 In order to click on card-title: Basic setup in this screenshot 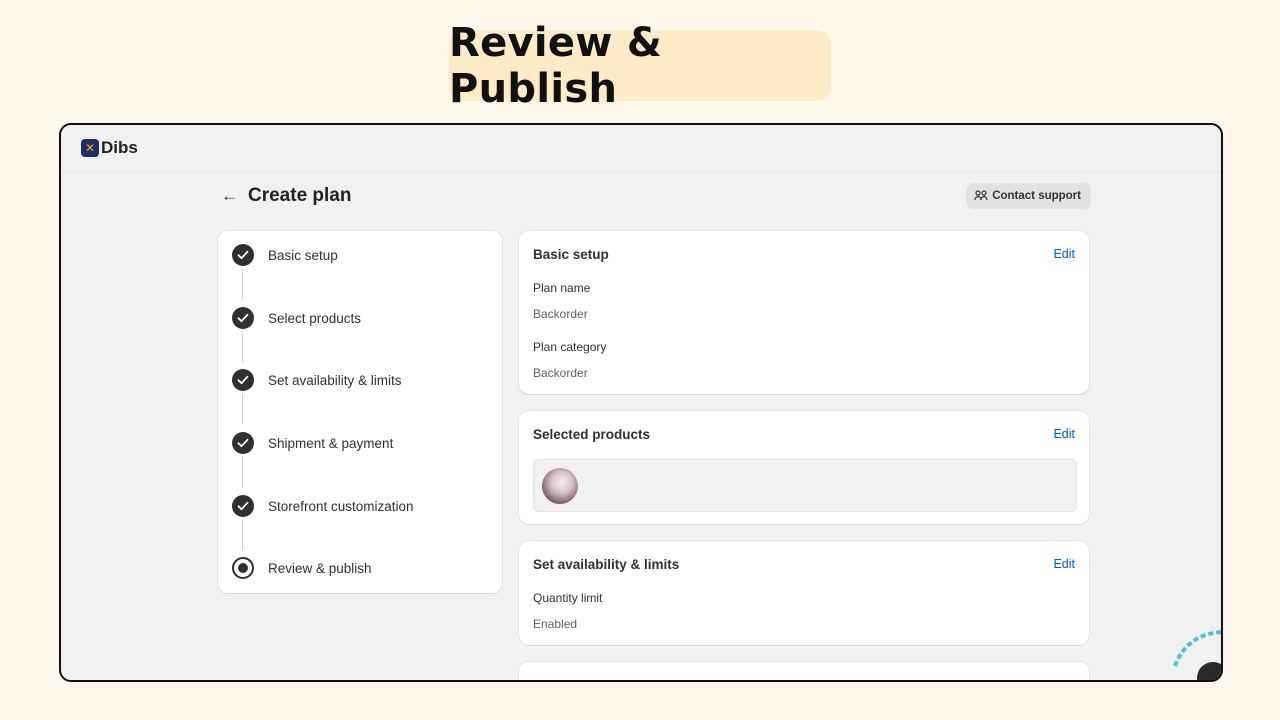, I will do `click(571, 254)`.